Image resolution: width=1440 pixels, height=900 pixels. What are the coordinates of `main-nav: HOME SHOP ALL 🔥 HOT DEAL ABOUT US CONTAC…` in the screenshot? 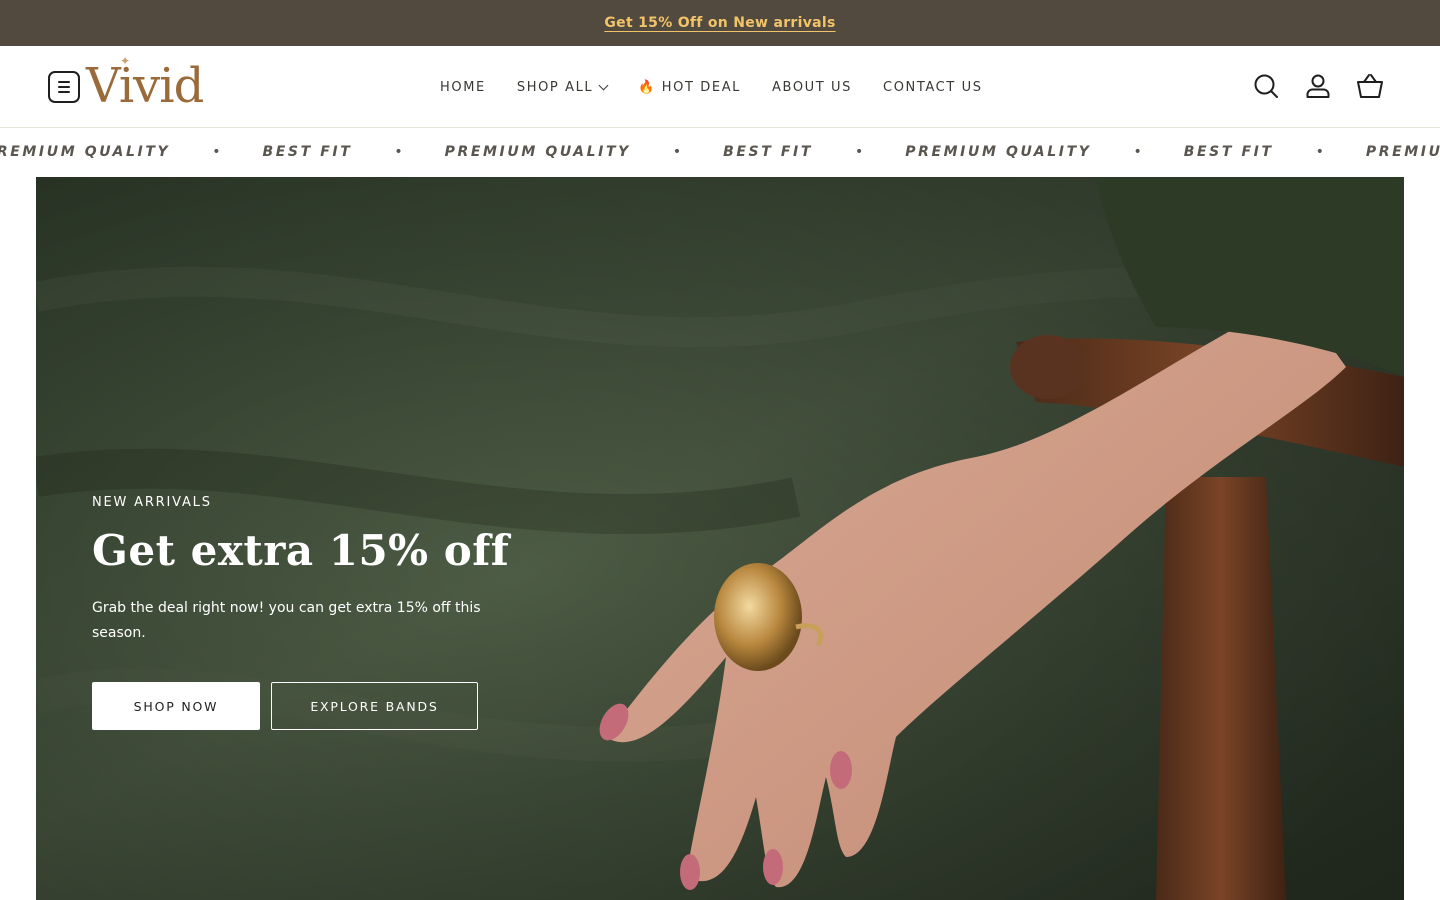 It's located at (711, 87).